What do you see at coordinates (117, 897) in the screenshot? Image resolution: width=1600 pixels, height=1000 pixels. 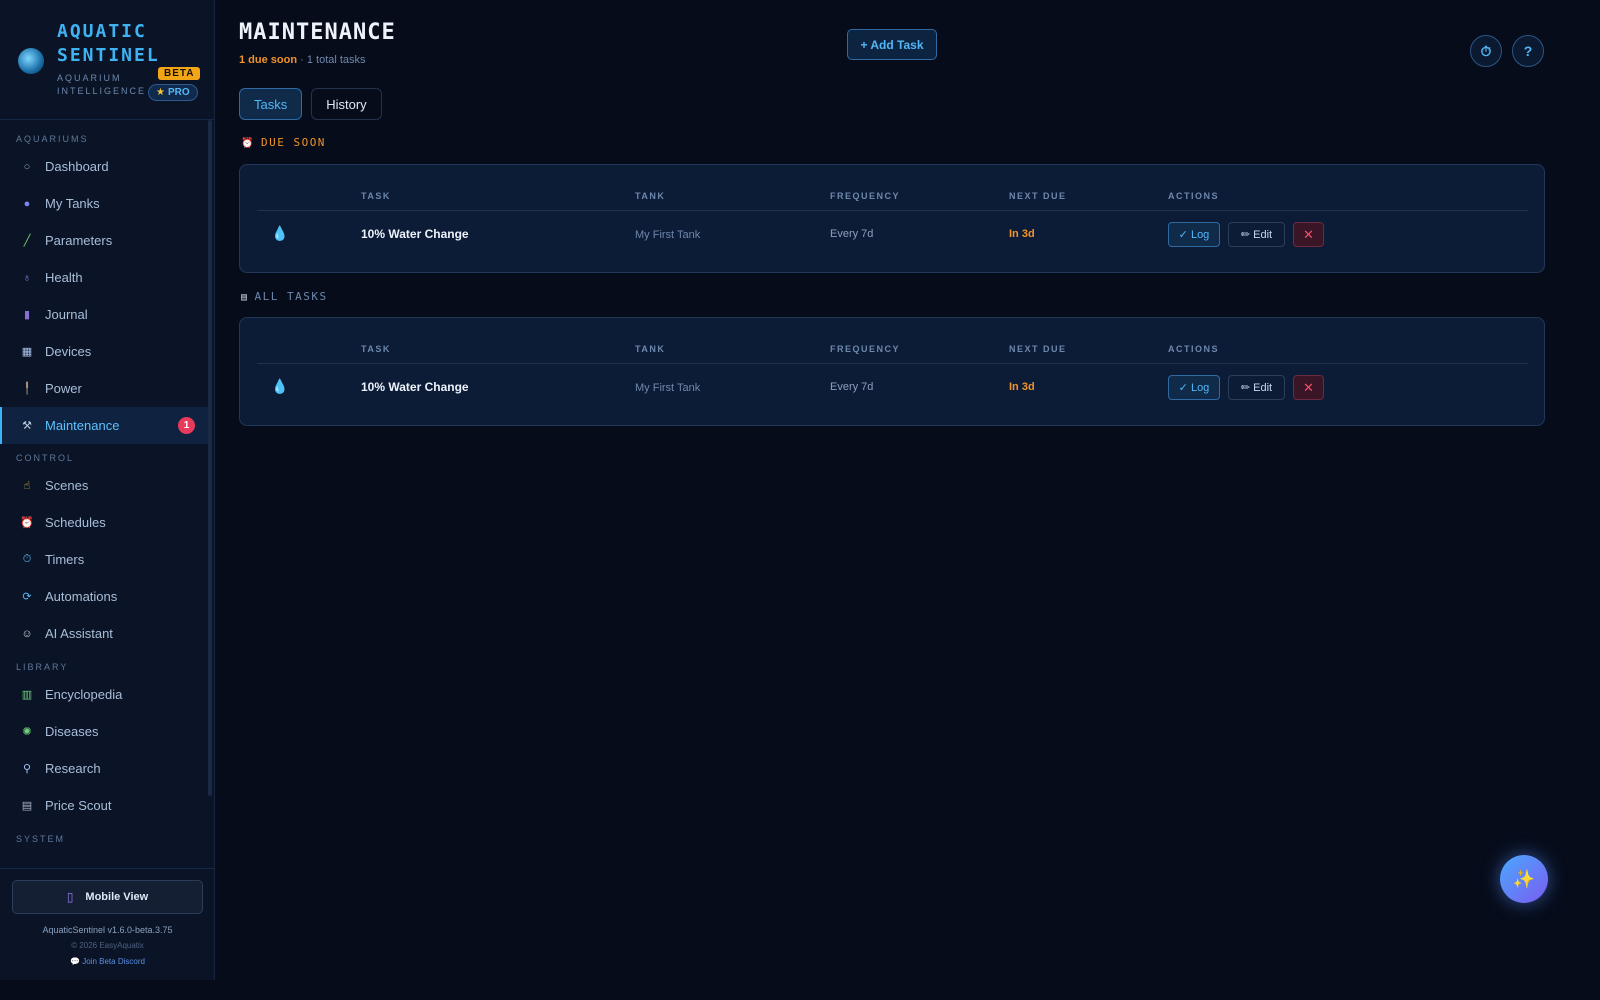 I see `mobile-view-label: Mobile View` at bounding box center [117, 897].